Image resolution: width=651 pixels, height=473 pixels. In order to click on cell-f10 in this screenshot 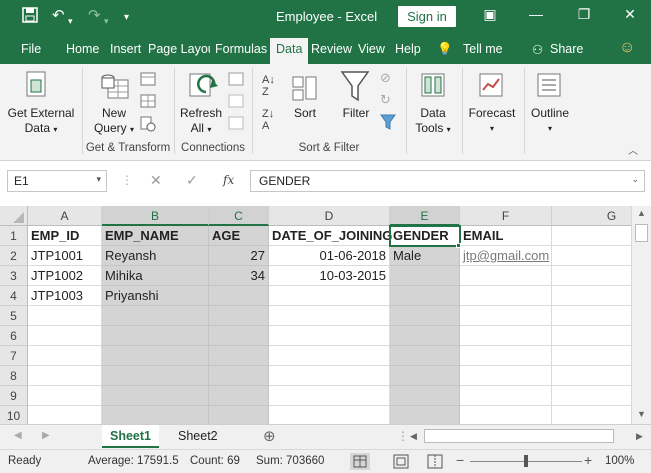, I will do `click(506, 415)`.